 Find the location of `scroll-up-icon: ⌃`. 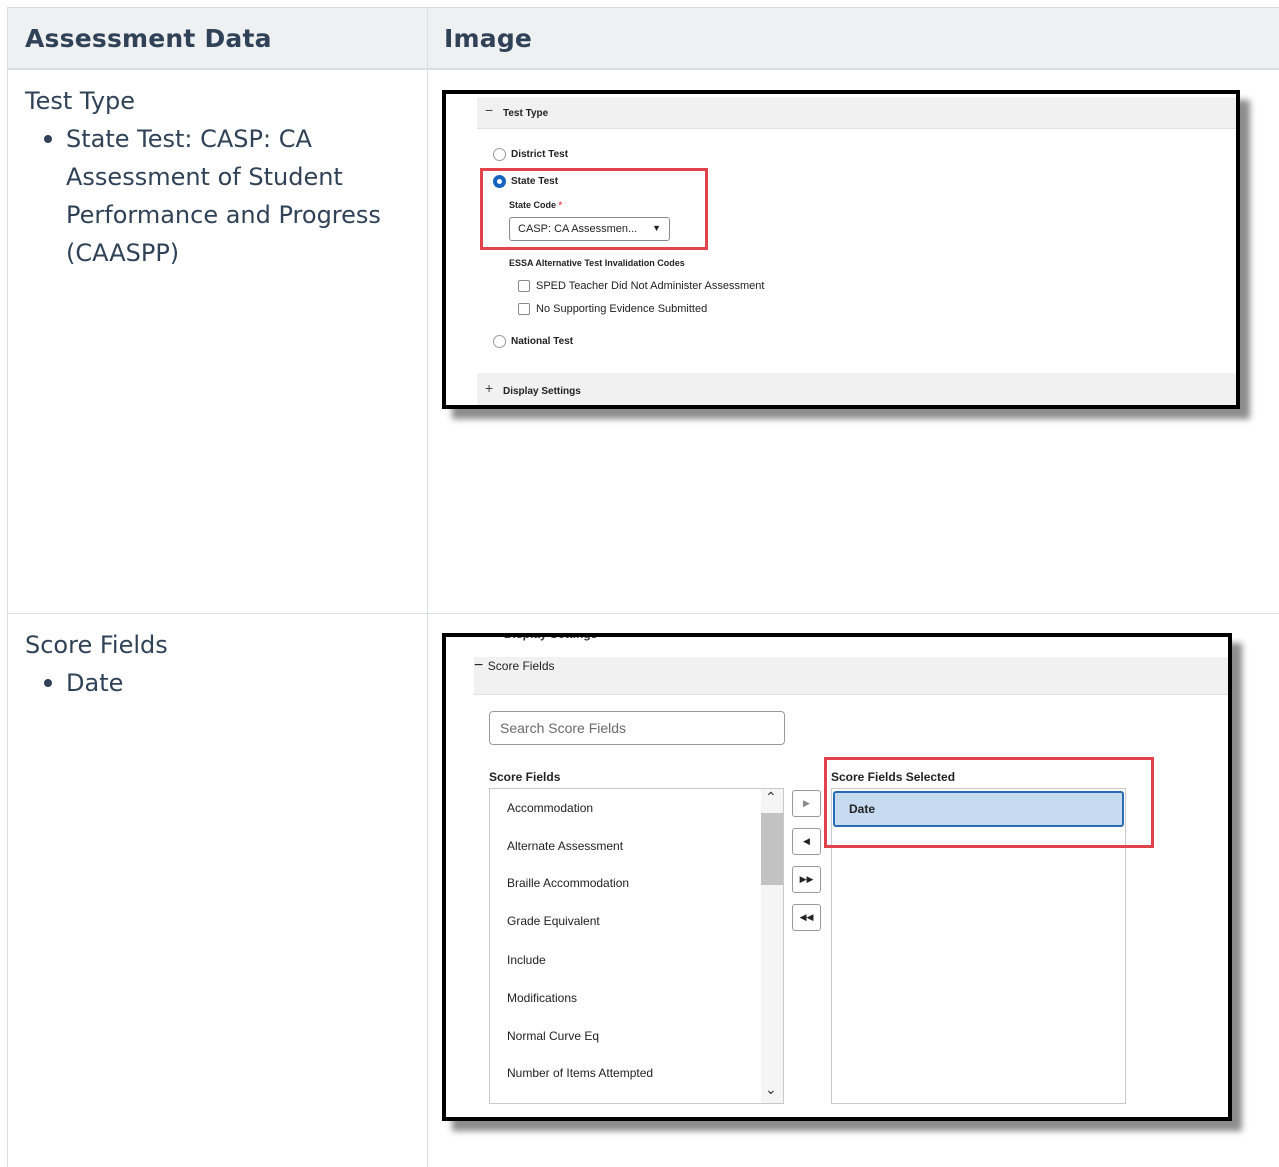

scroll-up-icon: ⌃ is located at coordinates (771, 797).